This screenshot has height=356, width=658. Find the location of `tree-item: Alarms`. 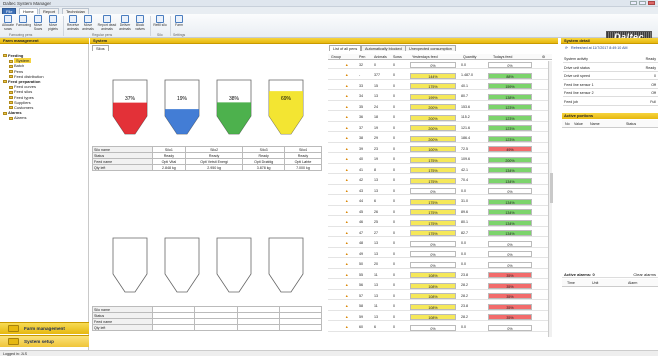

tree-item: Alarms is located at coordinates (23, 117).